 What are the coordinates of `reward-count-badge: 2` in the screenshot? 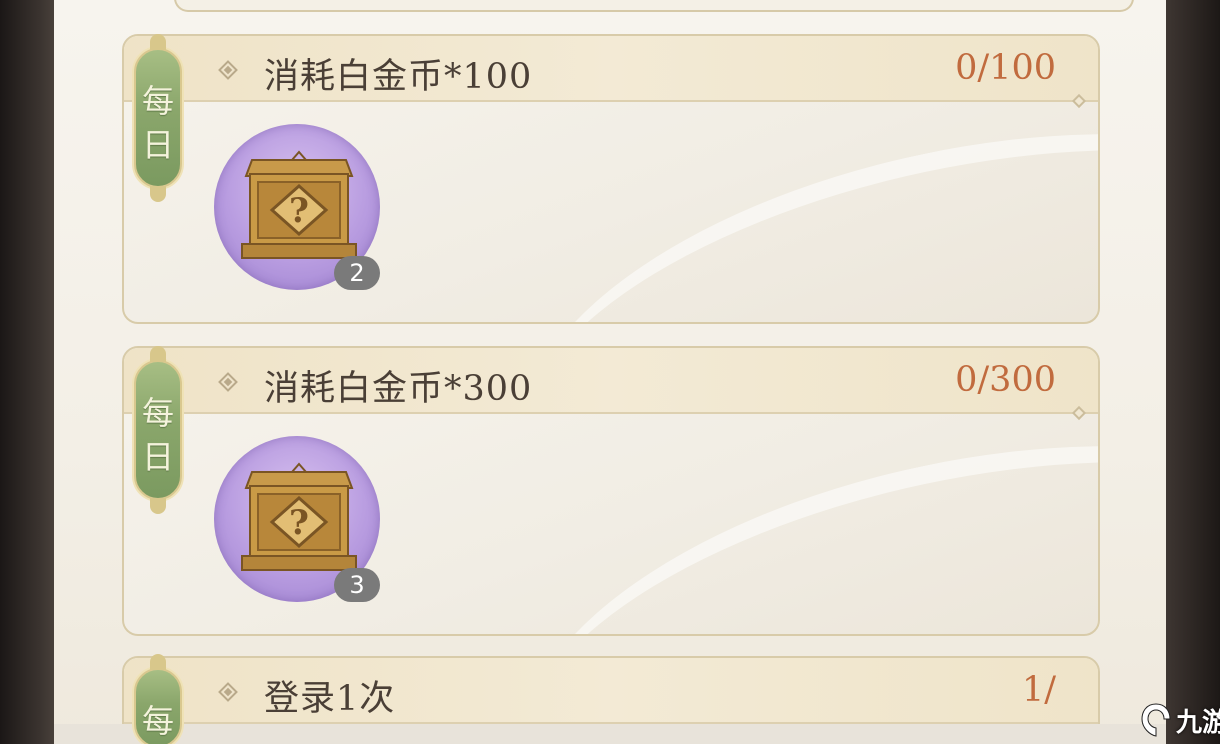 It's located at (357, 273).